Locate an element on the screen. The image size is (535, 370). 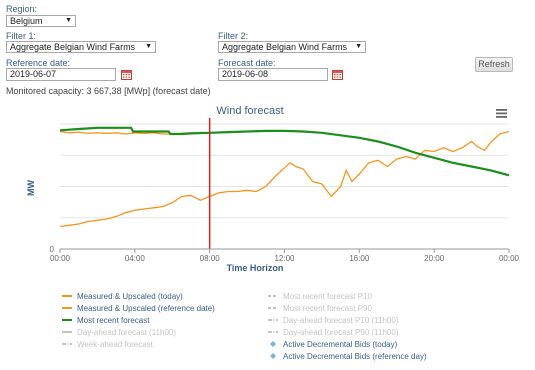
chart-title: Wind forecast is located at coordinates (249, 111).